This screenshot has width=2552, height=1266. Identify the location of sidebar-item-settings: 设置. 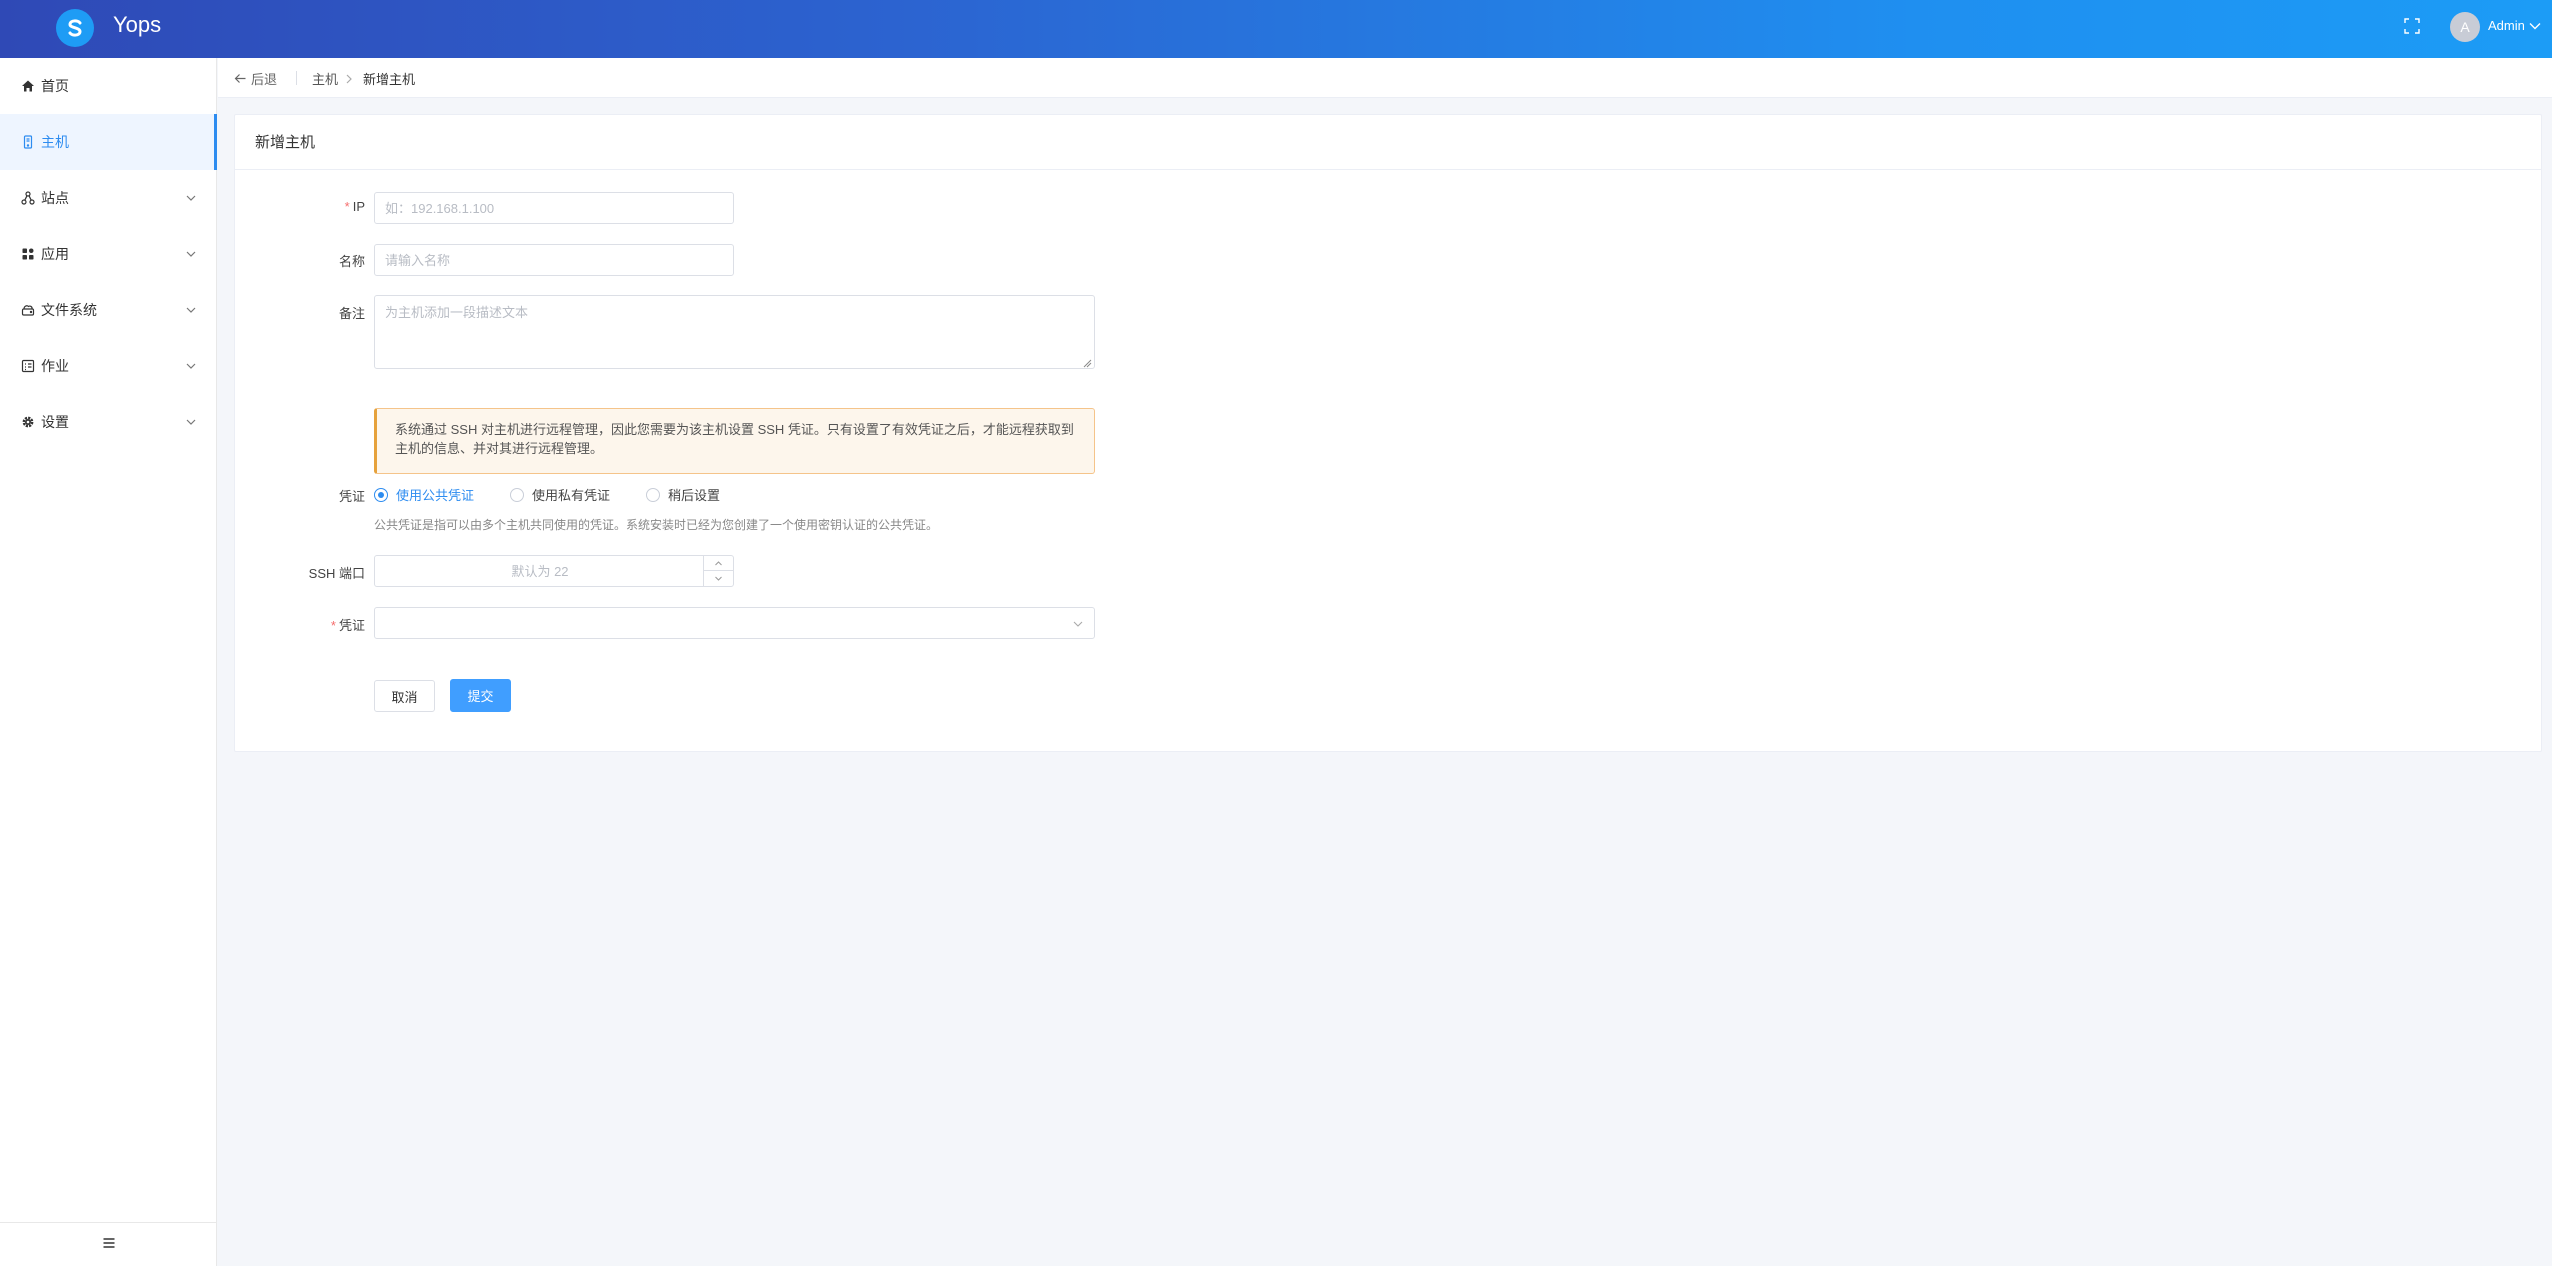
(108, 422).